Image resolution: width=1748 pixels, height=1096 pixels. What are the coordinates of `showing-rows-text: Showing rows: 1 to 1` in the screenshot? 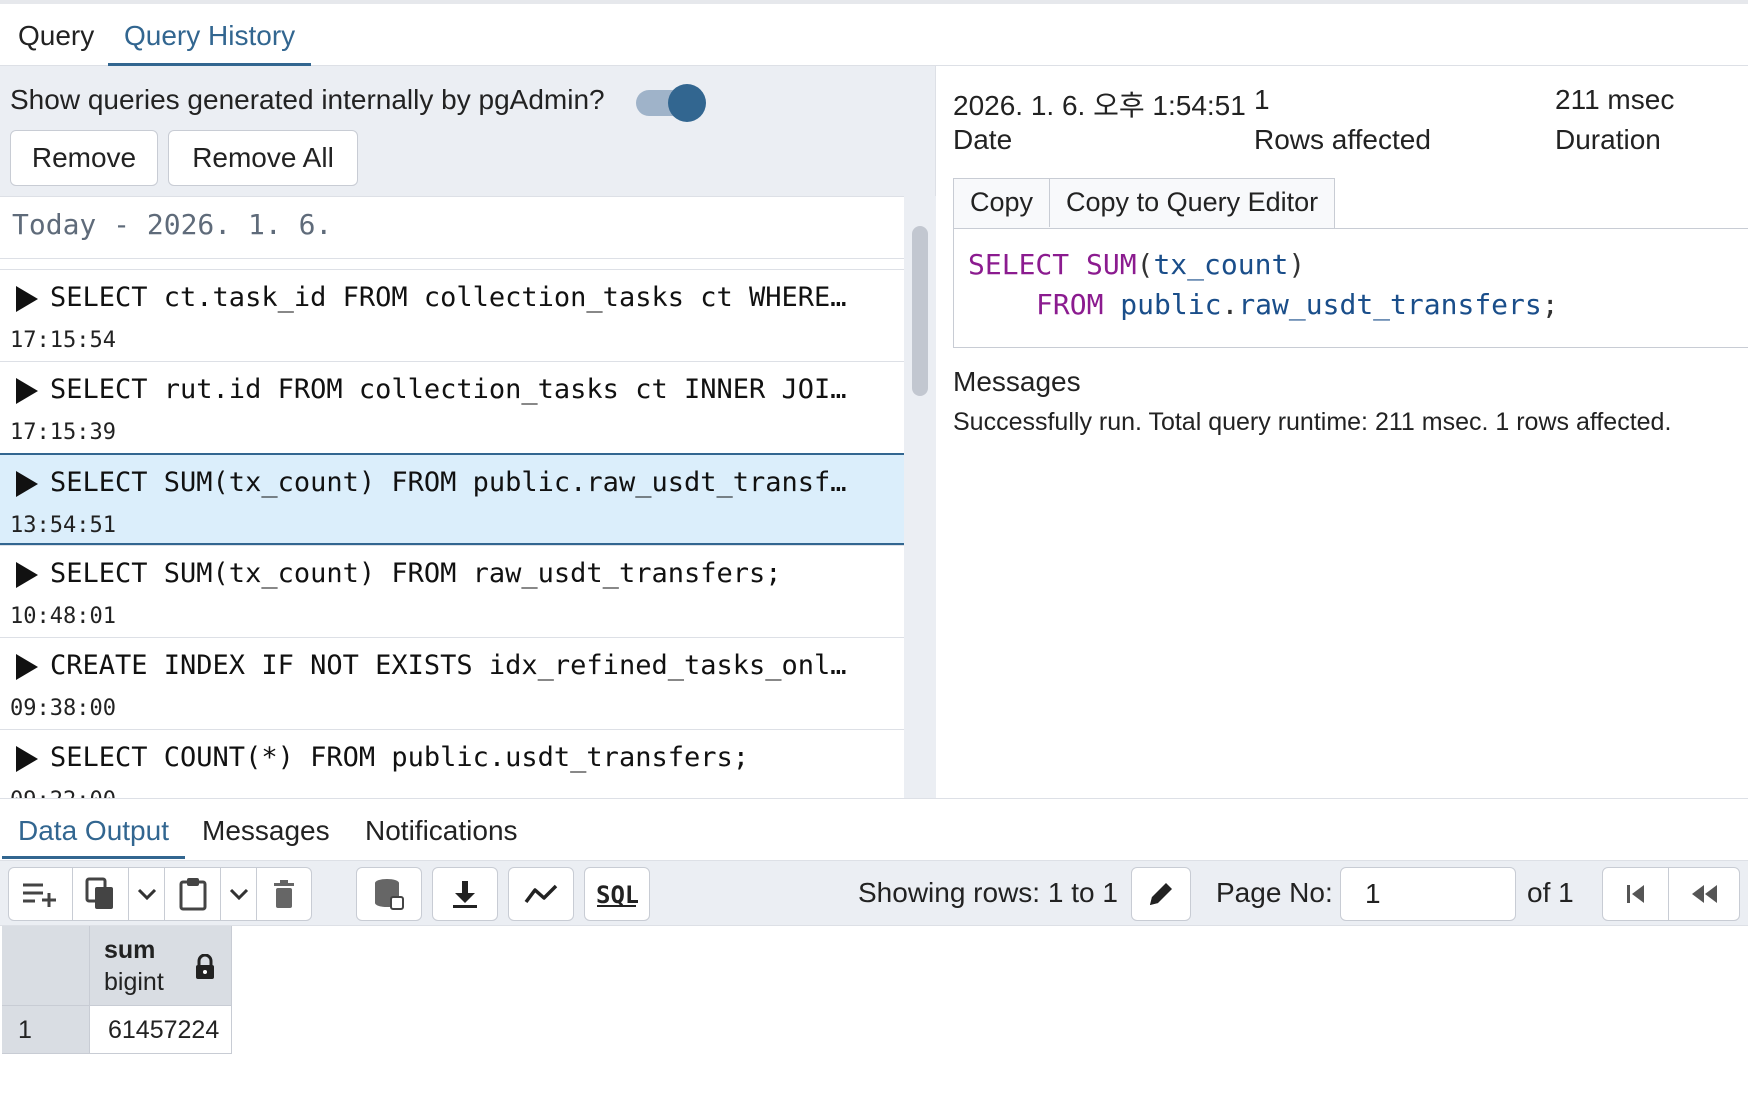 It's located at (988, 892).